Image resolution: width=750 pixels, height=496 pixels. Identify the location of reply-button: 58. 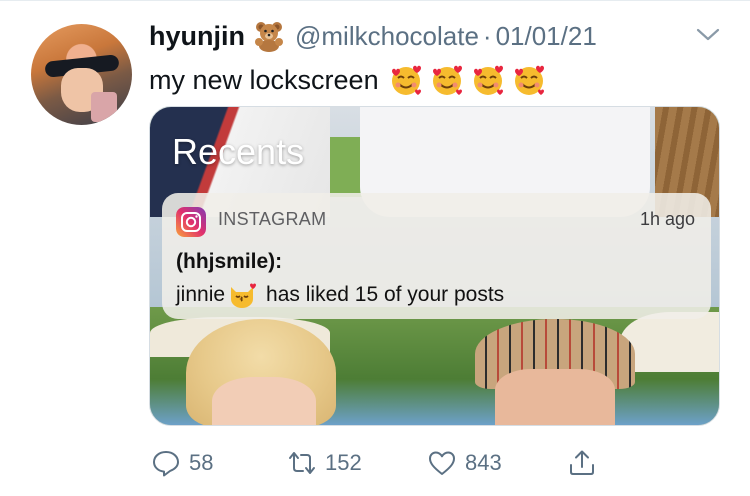
(182, 463).